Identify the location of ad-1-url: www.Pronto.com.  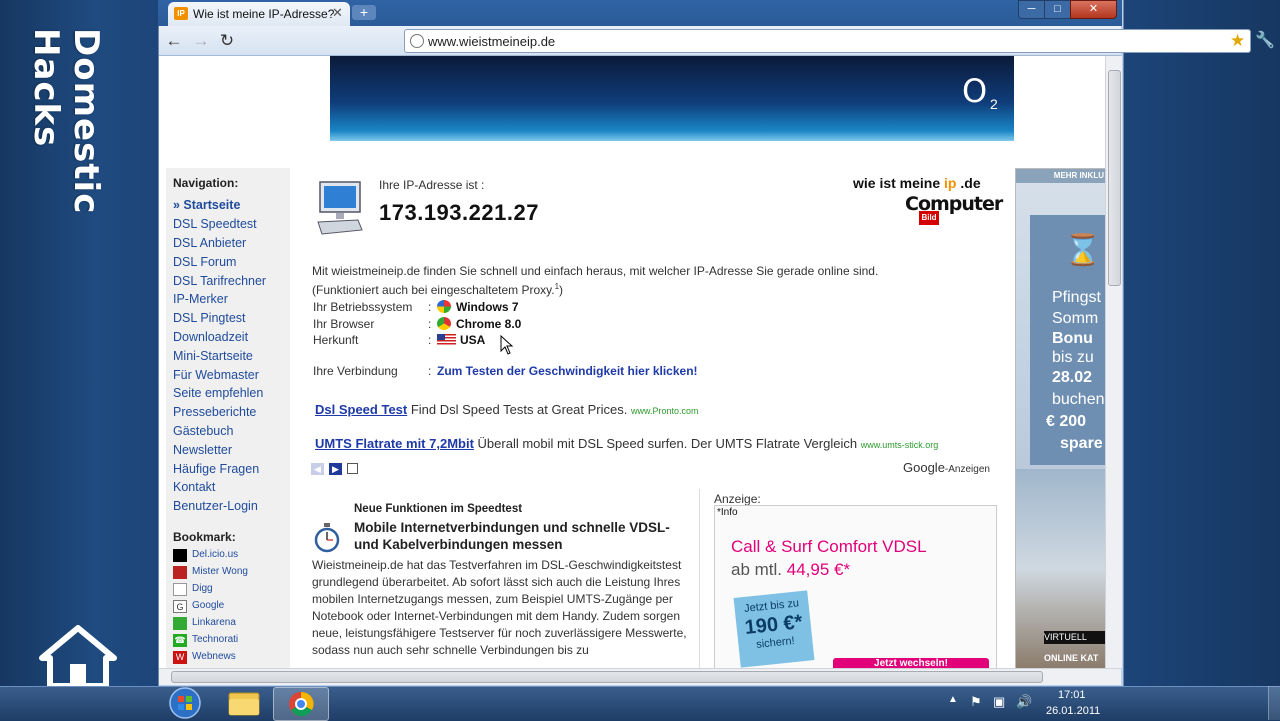
(665, 411).